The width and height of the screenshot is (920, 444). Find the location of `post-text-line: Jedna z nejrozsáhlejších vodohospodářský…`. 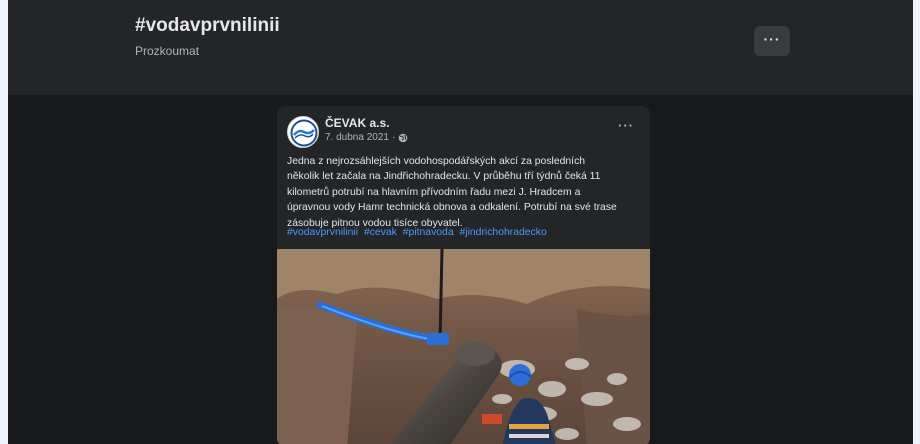

post-text-line: Jedna z nejrozsáhlejších vodohospodářský… is located at coordinates (436, 161).